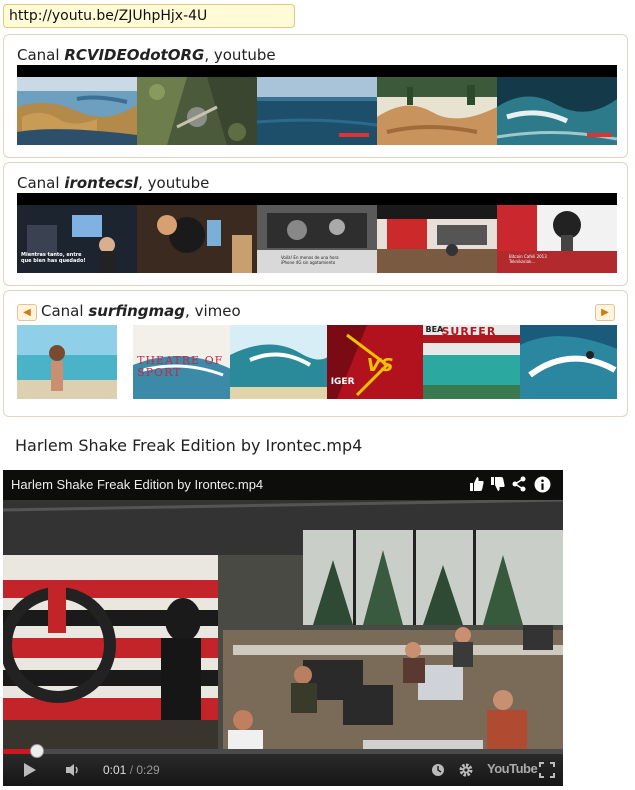 The height and width of the screenshot is (790, 635). I want to click on clock-icon, so click(438, 771).